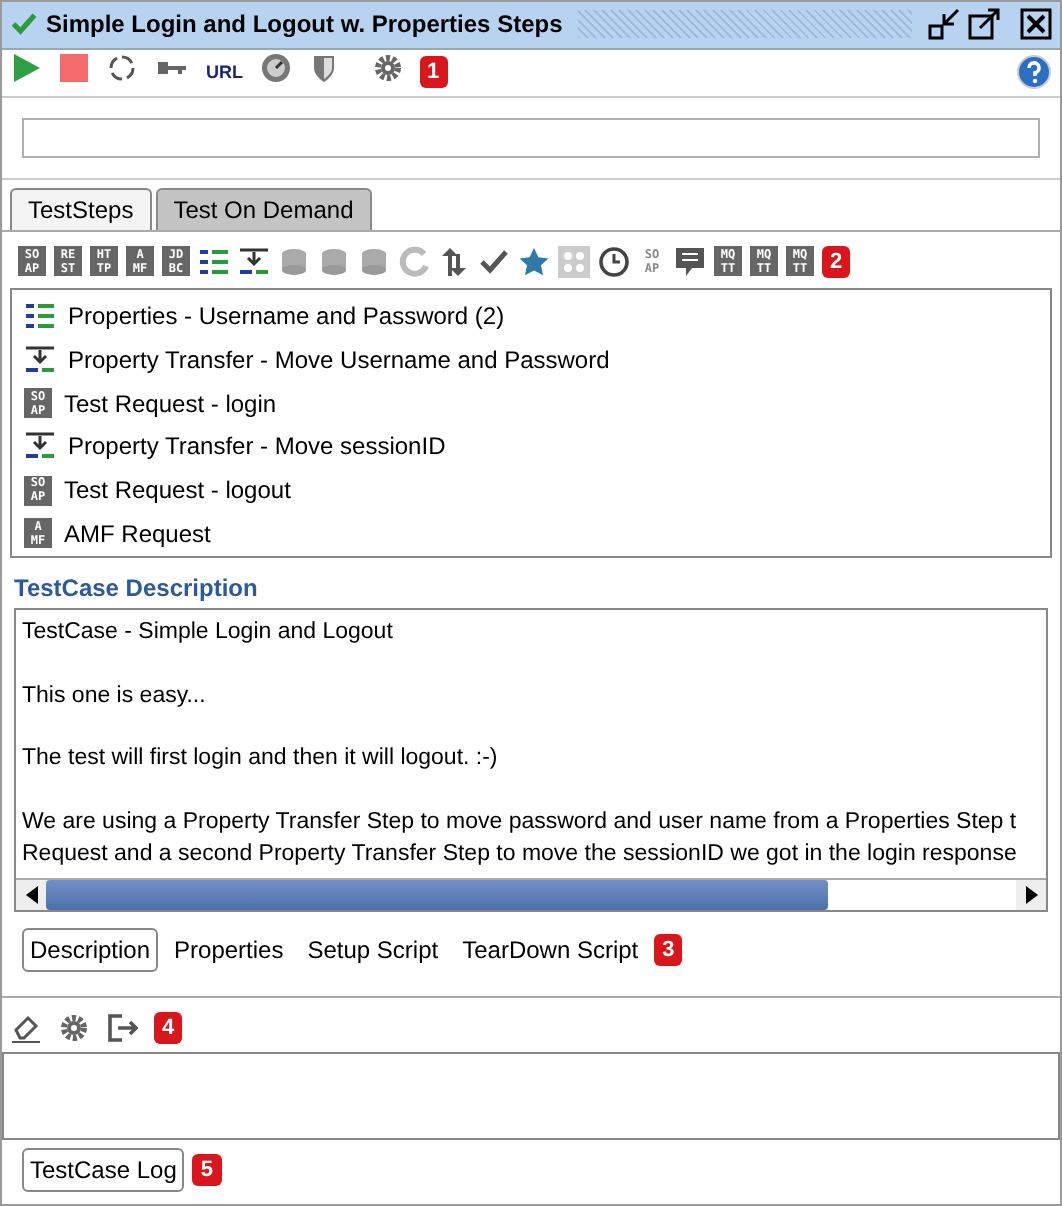  What do you see at coordinates (339, 359) in the screenshot?
I see `test-step-item: Property Transfer - Move Username and Password` at bounding box center [339, 359].